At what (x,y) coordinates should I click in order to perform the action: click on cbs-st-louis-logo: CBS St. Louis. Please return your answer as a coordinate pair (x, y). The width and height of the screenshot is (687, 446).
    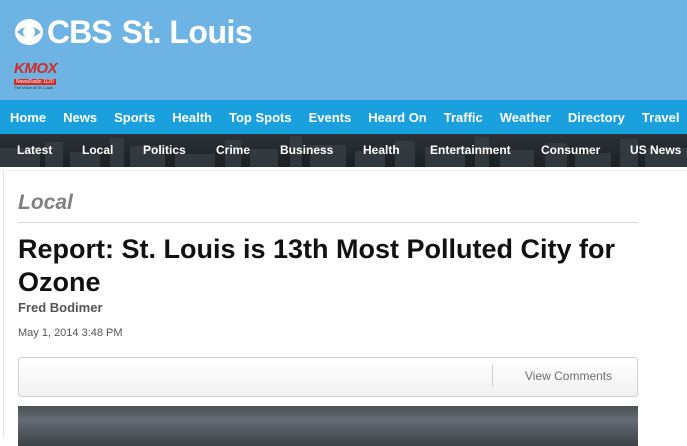
    Looking at the image, I should click on (133, 32).